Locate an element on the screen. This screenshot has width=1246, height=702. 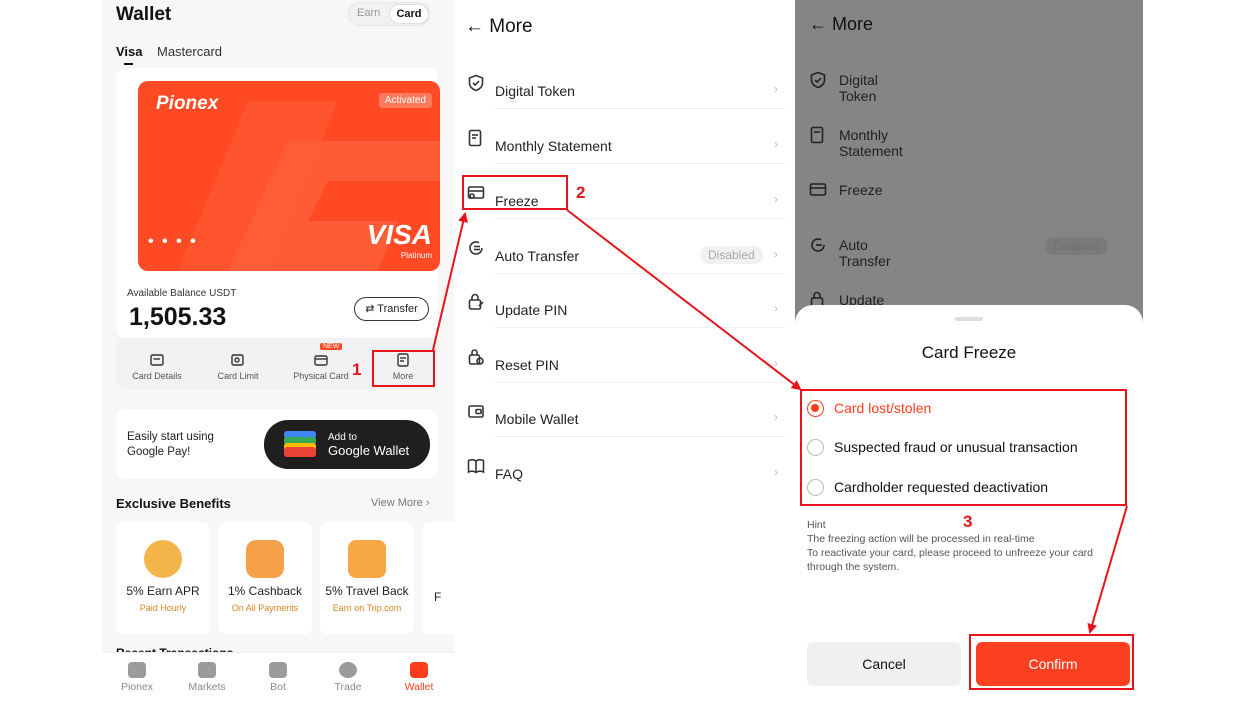
menu-mobile-wallet: Mobile Wallet › is located at coordinates (627, 427).